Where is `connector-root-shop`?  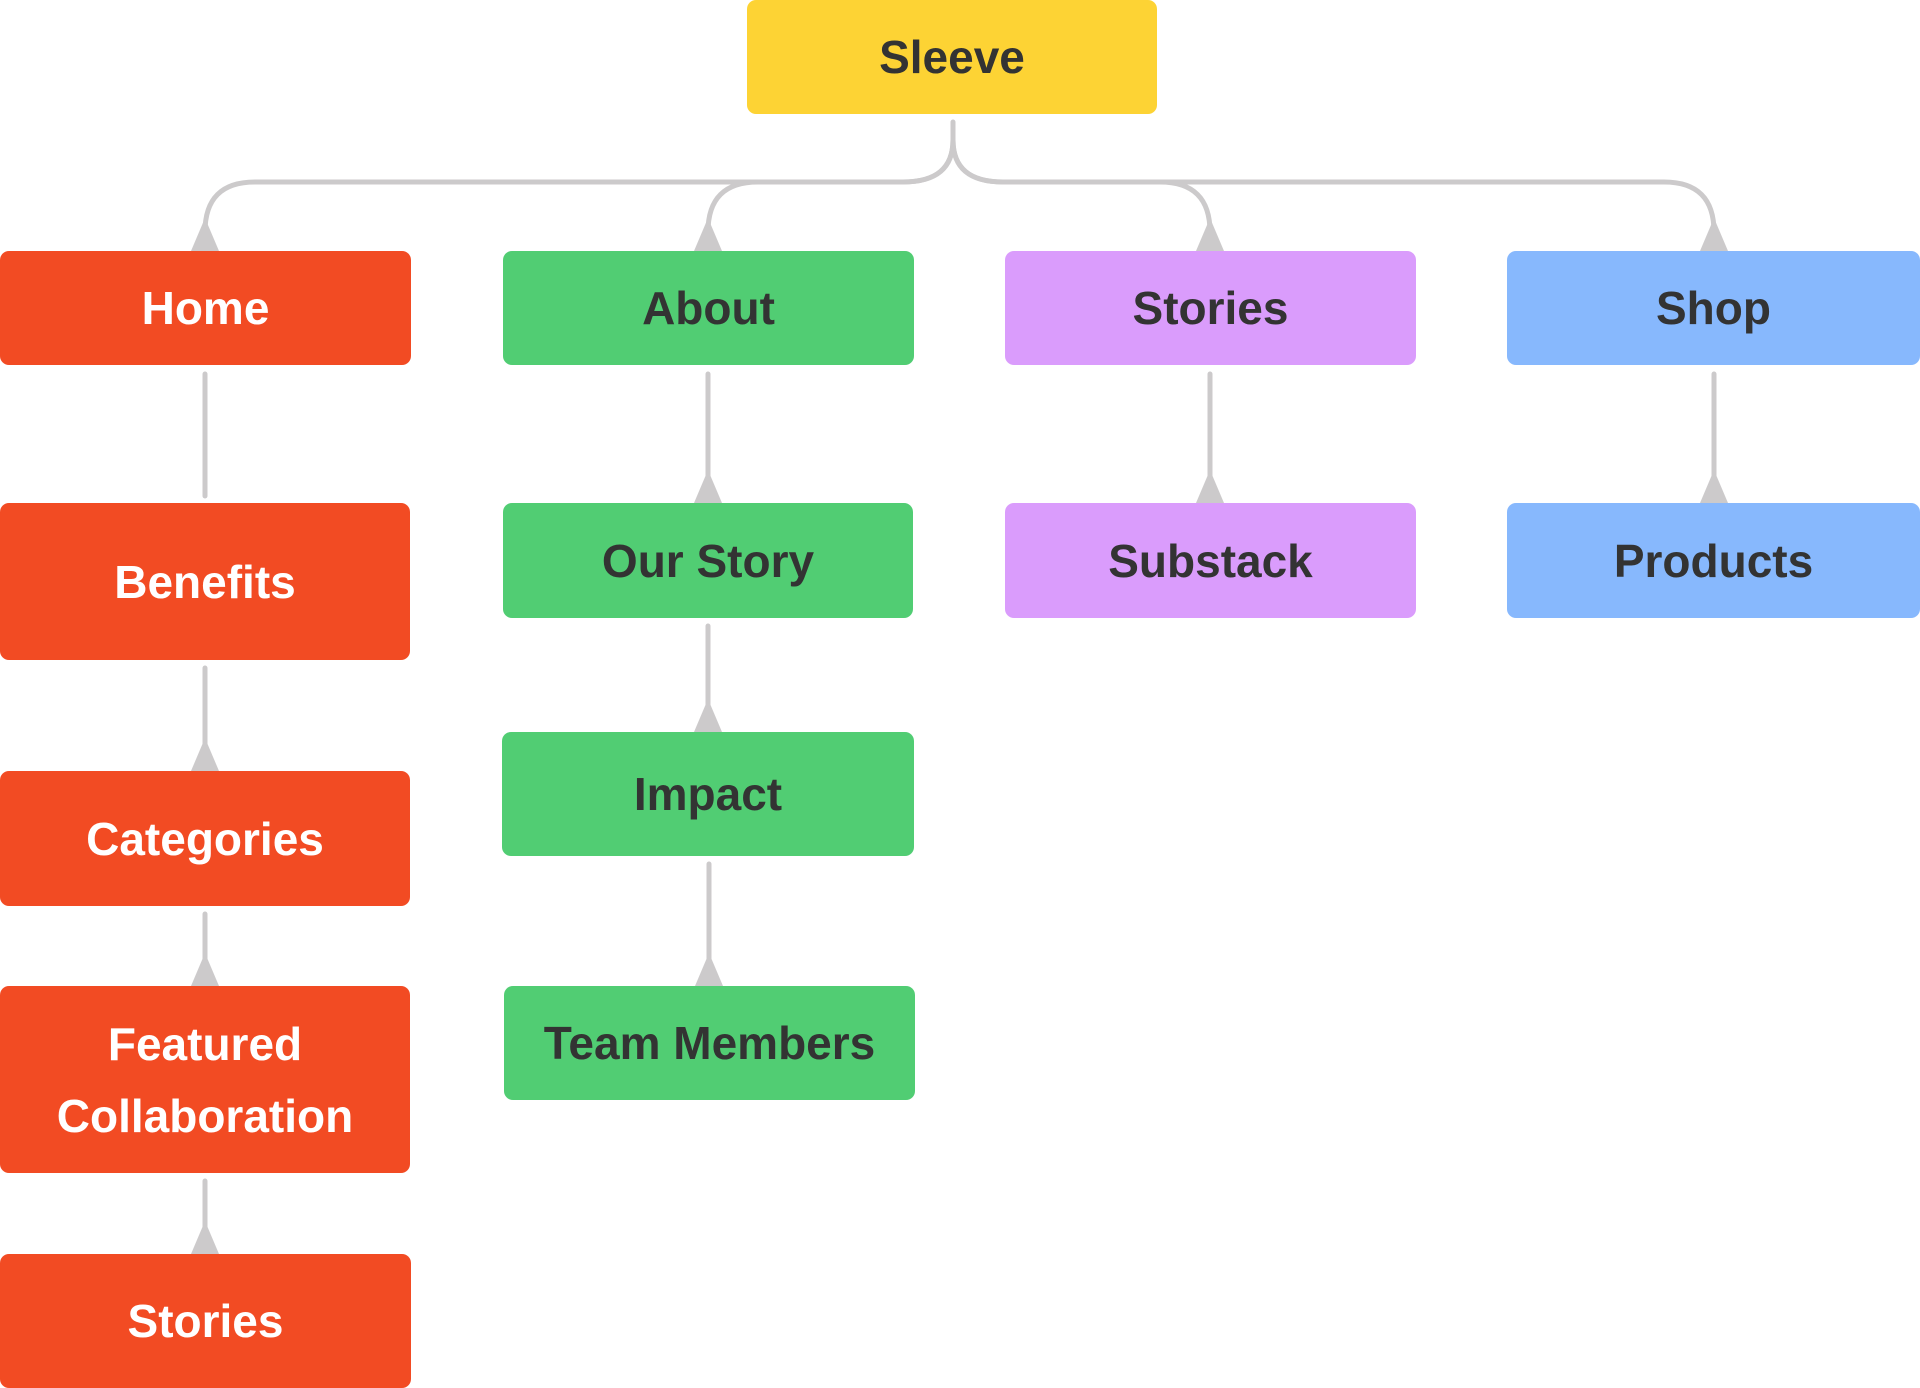
connector-root-shop is located at coordinates (1333, 186).